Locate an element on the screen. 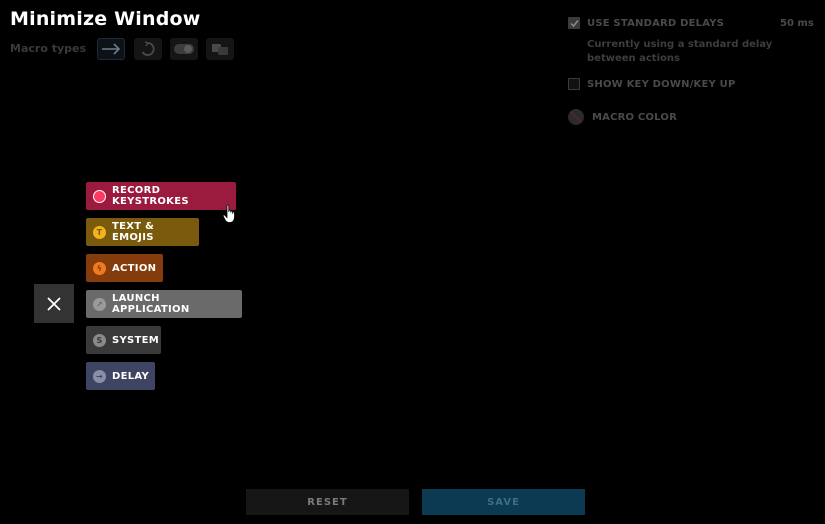 This screenshot has height=524, width=825. arrow-right-icon is located at coordinates (111, 49).